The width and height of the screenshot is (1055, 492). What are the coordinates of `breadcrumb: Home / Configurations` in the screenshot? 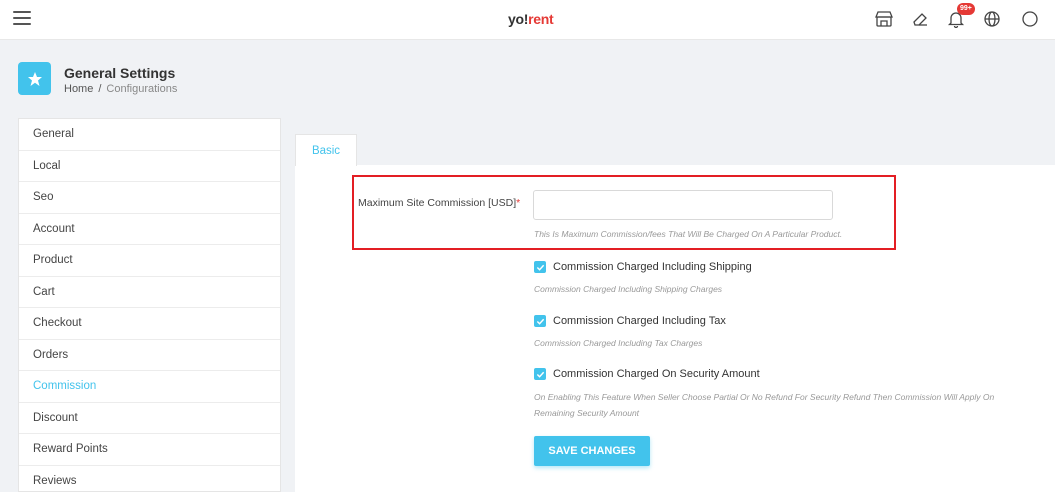 It's located at (120, 89).